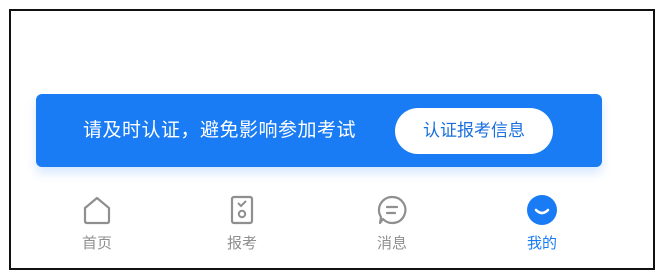  What do you see at coordinates (541, 243) in the screenshot?
I see `tab-profile-label: 我的` at bounding box center [541, 243].